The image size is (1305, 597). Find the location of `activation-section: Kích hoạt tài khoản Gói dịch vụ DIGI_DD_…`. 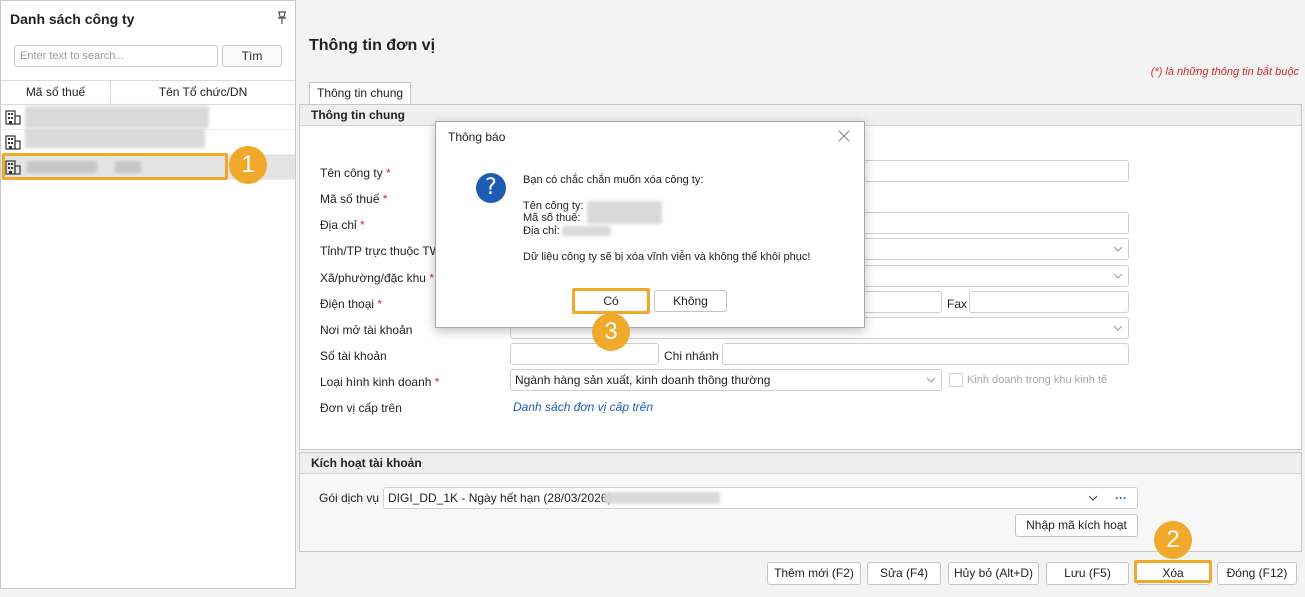

activation-section: Kích hoạt tài khoản Gói dịch vụ DIGI_DD_… is located at coordinates (800, 502).